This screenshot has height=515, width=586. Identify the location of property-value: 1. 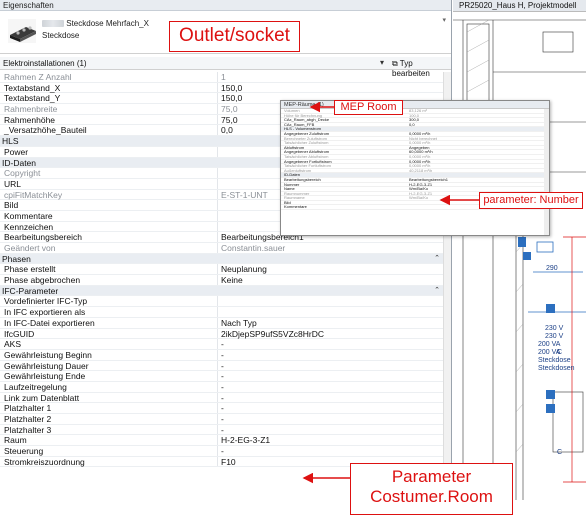
(223, 77).